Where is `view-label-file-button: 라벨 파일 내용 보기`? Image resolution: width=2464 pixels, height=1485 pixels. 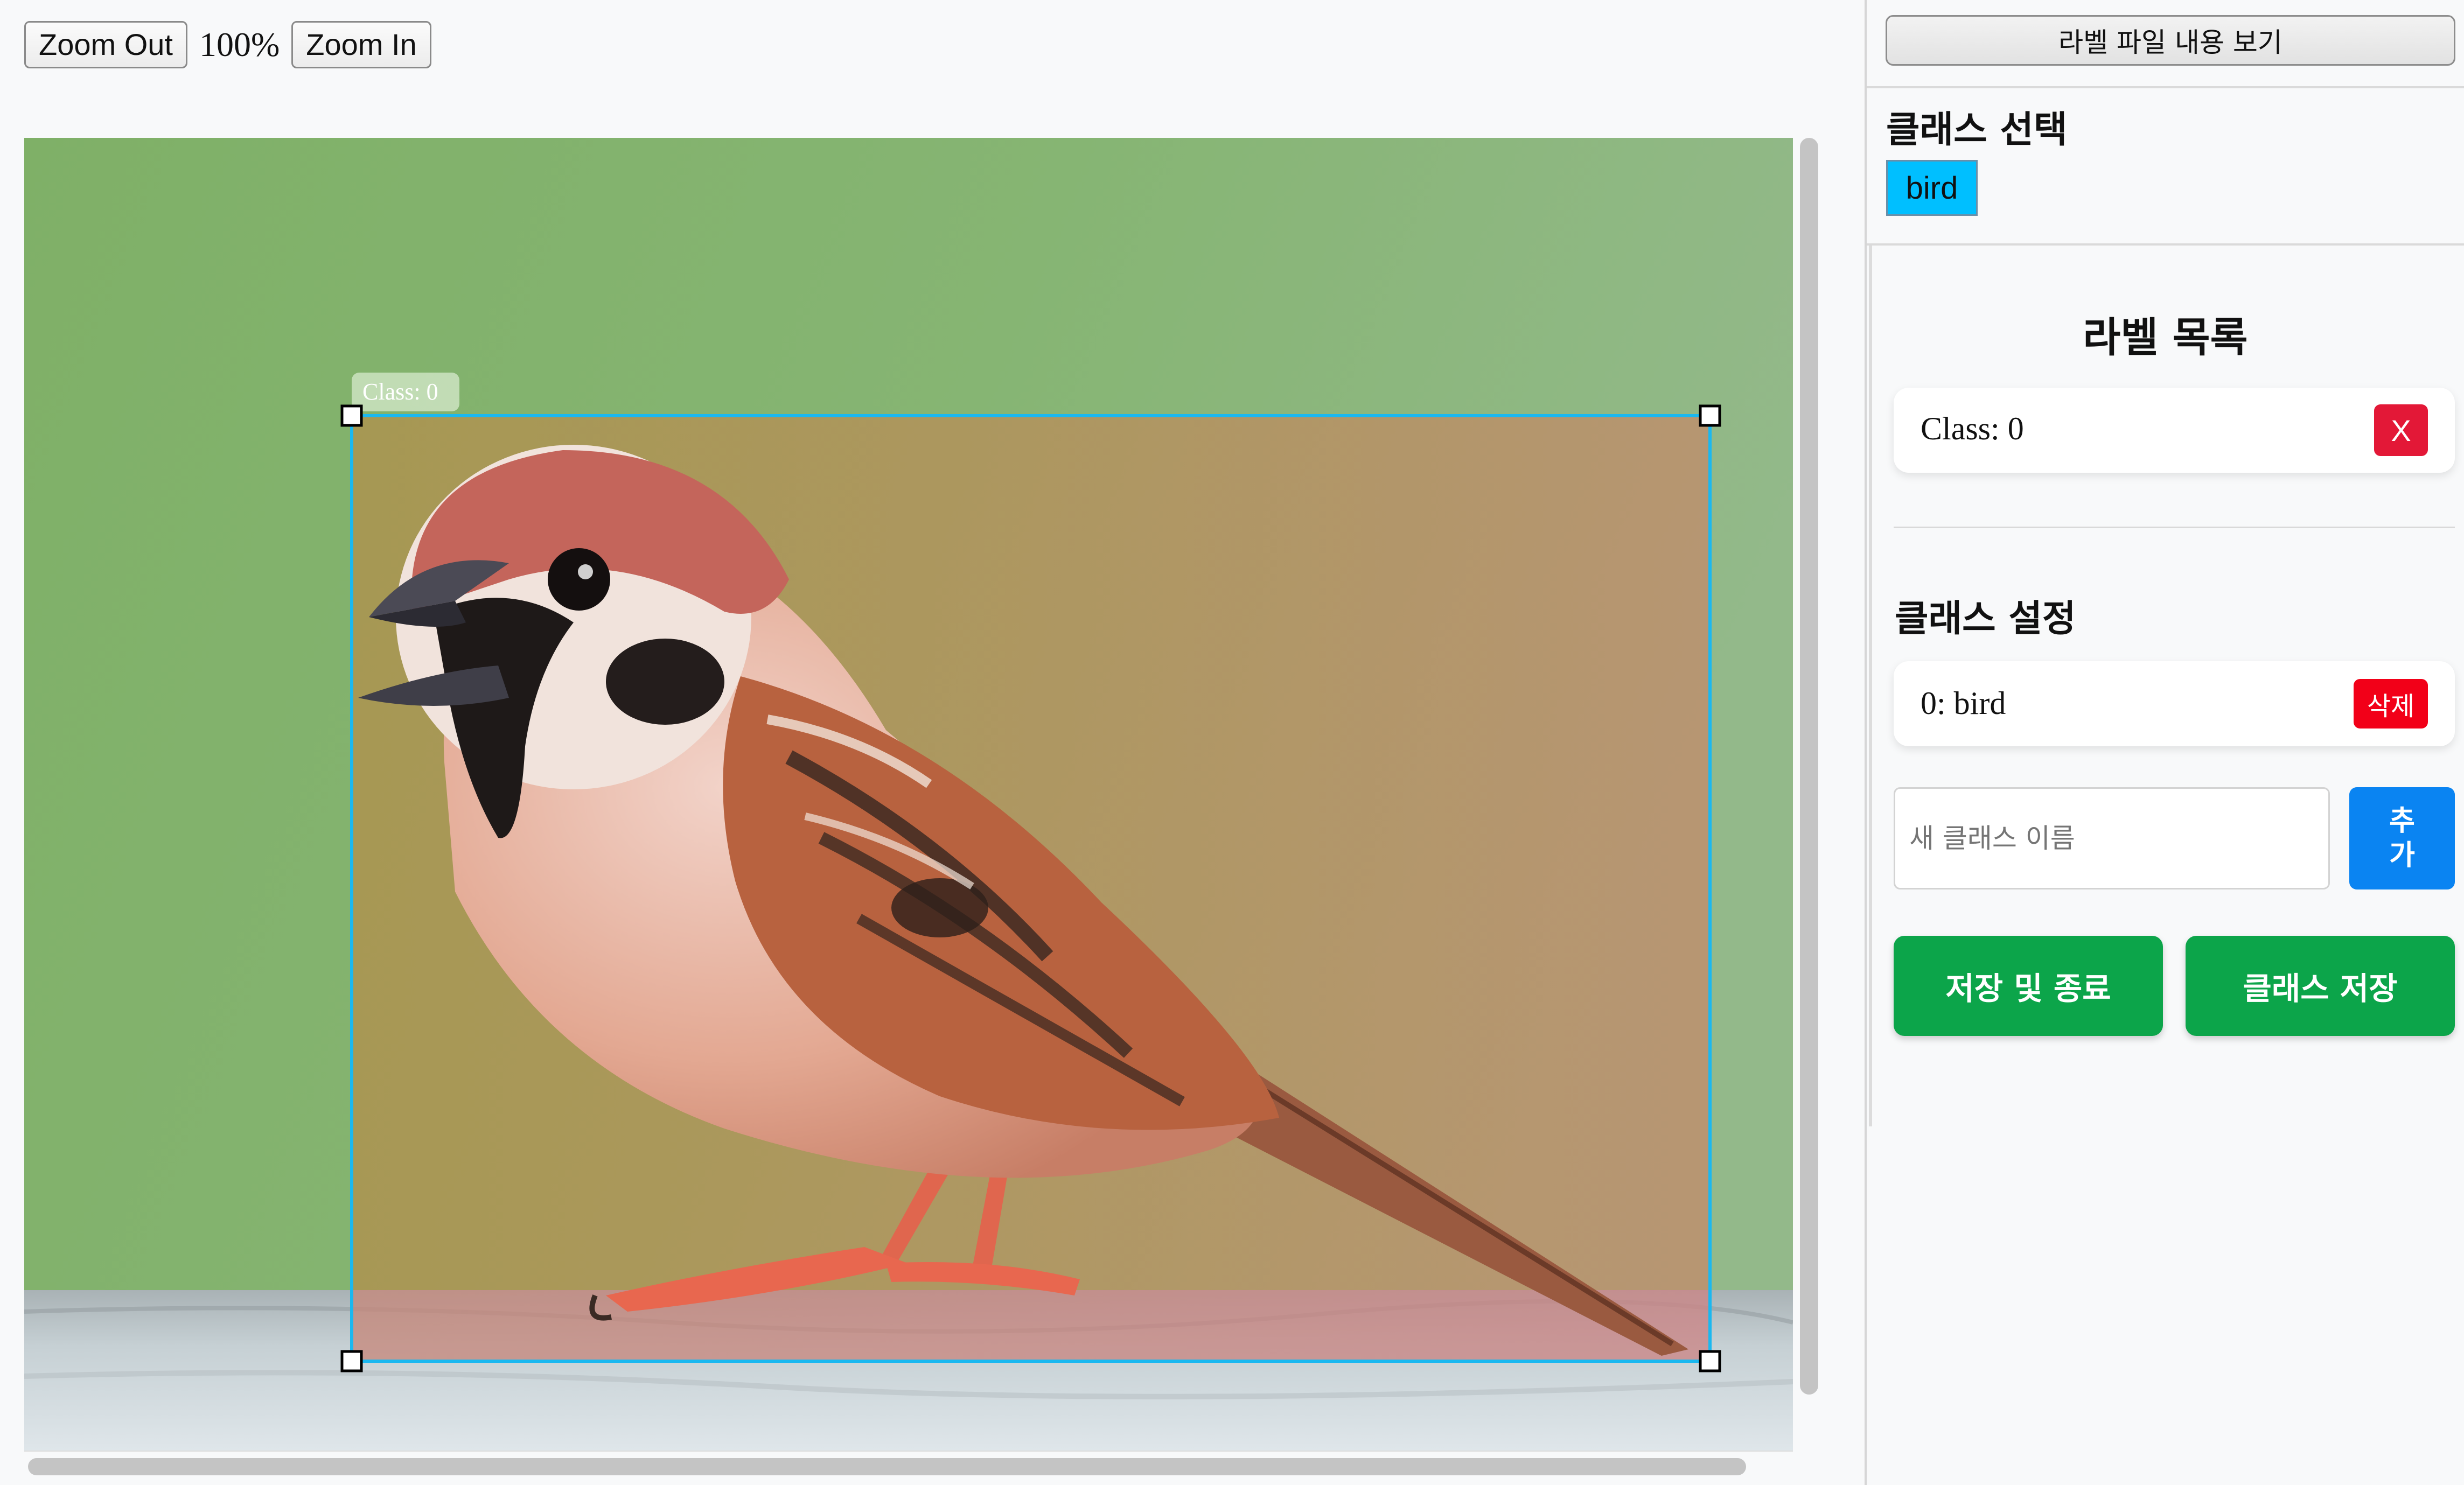 view-label-file-button: 라벨 파일 내용 보기 is located at coordinates (2170, 40).